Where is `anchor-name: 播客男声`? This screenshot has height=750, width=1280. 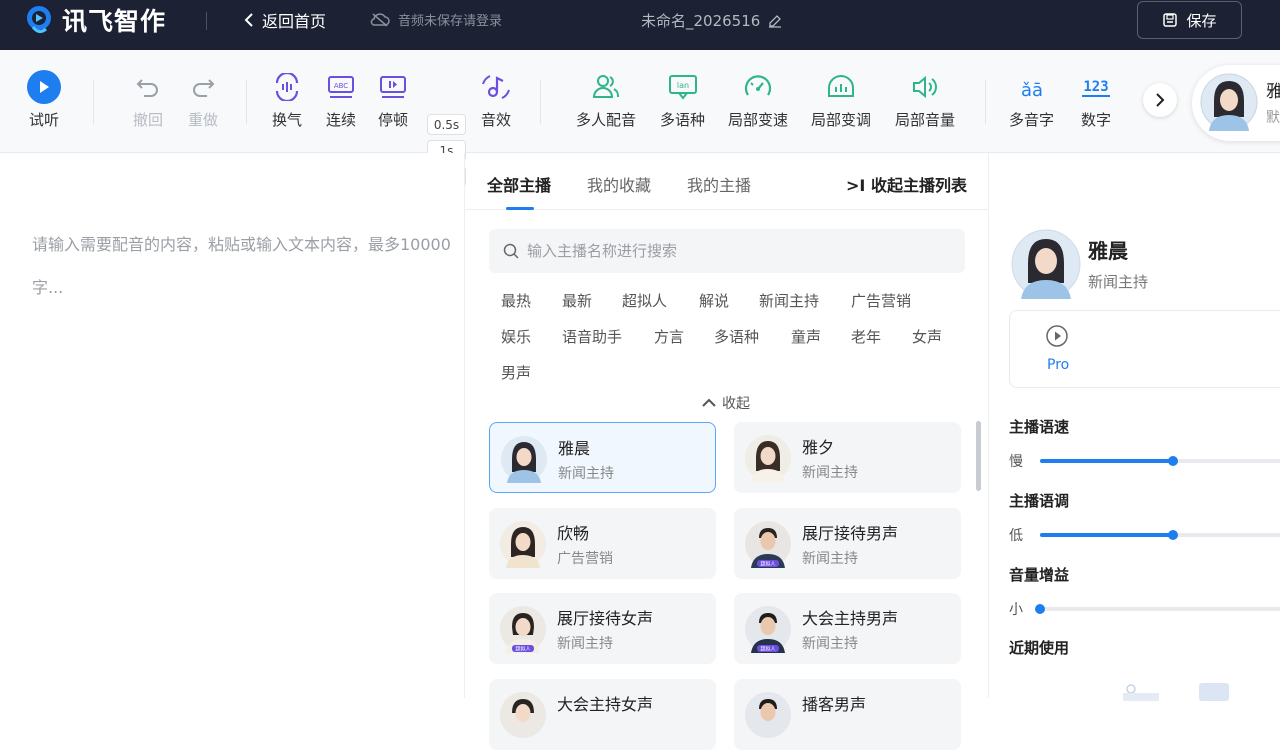 anchor-name: 播客男声 is located at coordinates (834, 704).